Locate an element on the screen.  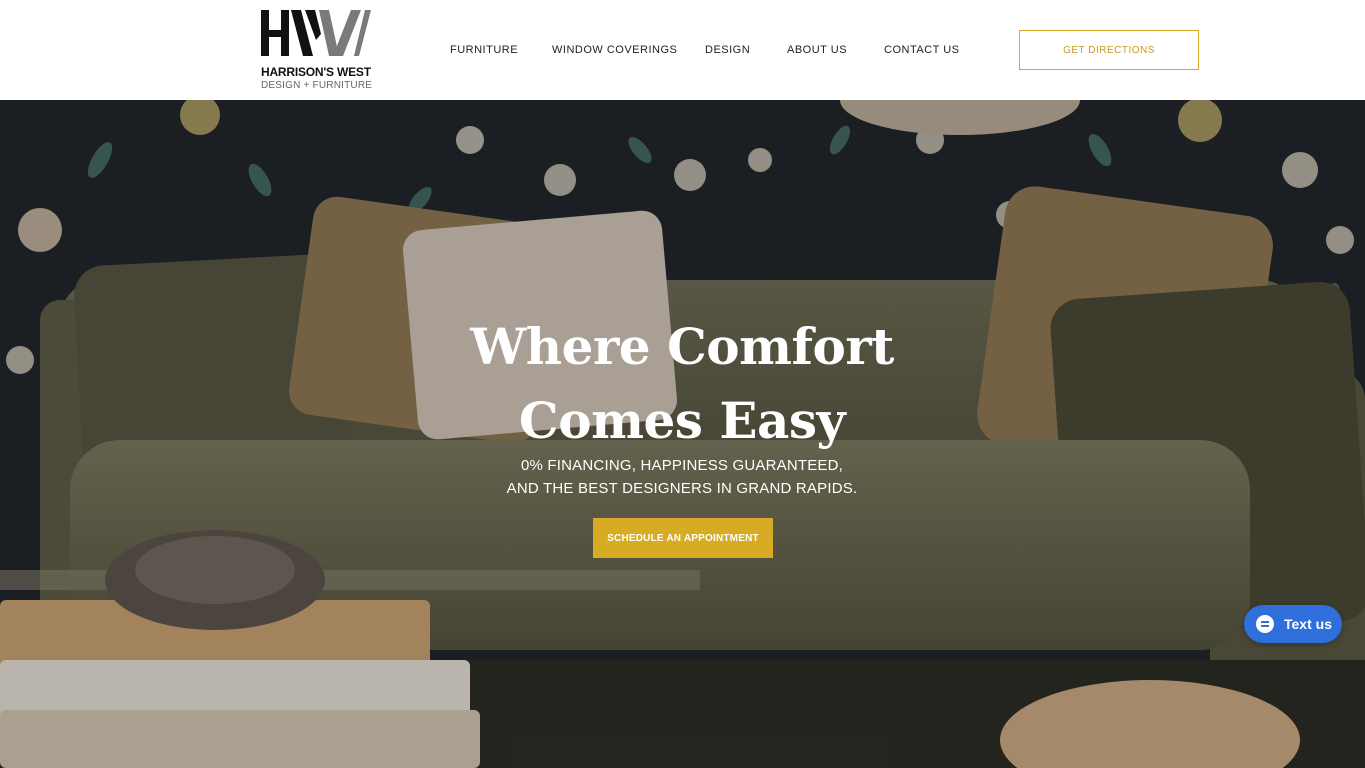
hero-subtitle-line-2: AND THE BEST DESIGNERS IN GRAND RAPIDS. is located at coordinates (682, 488).